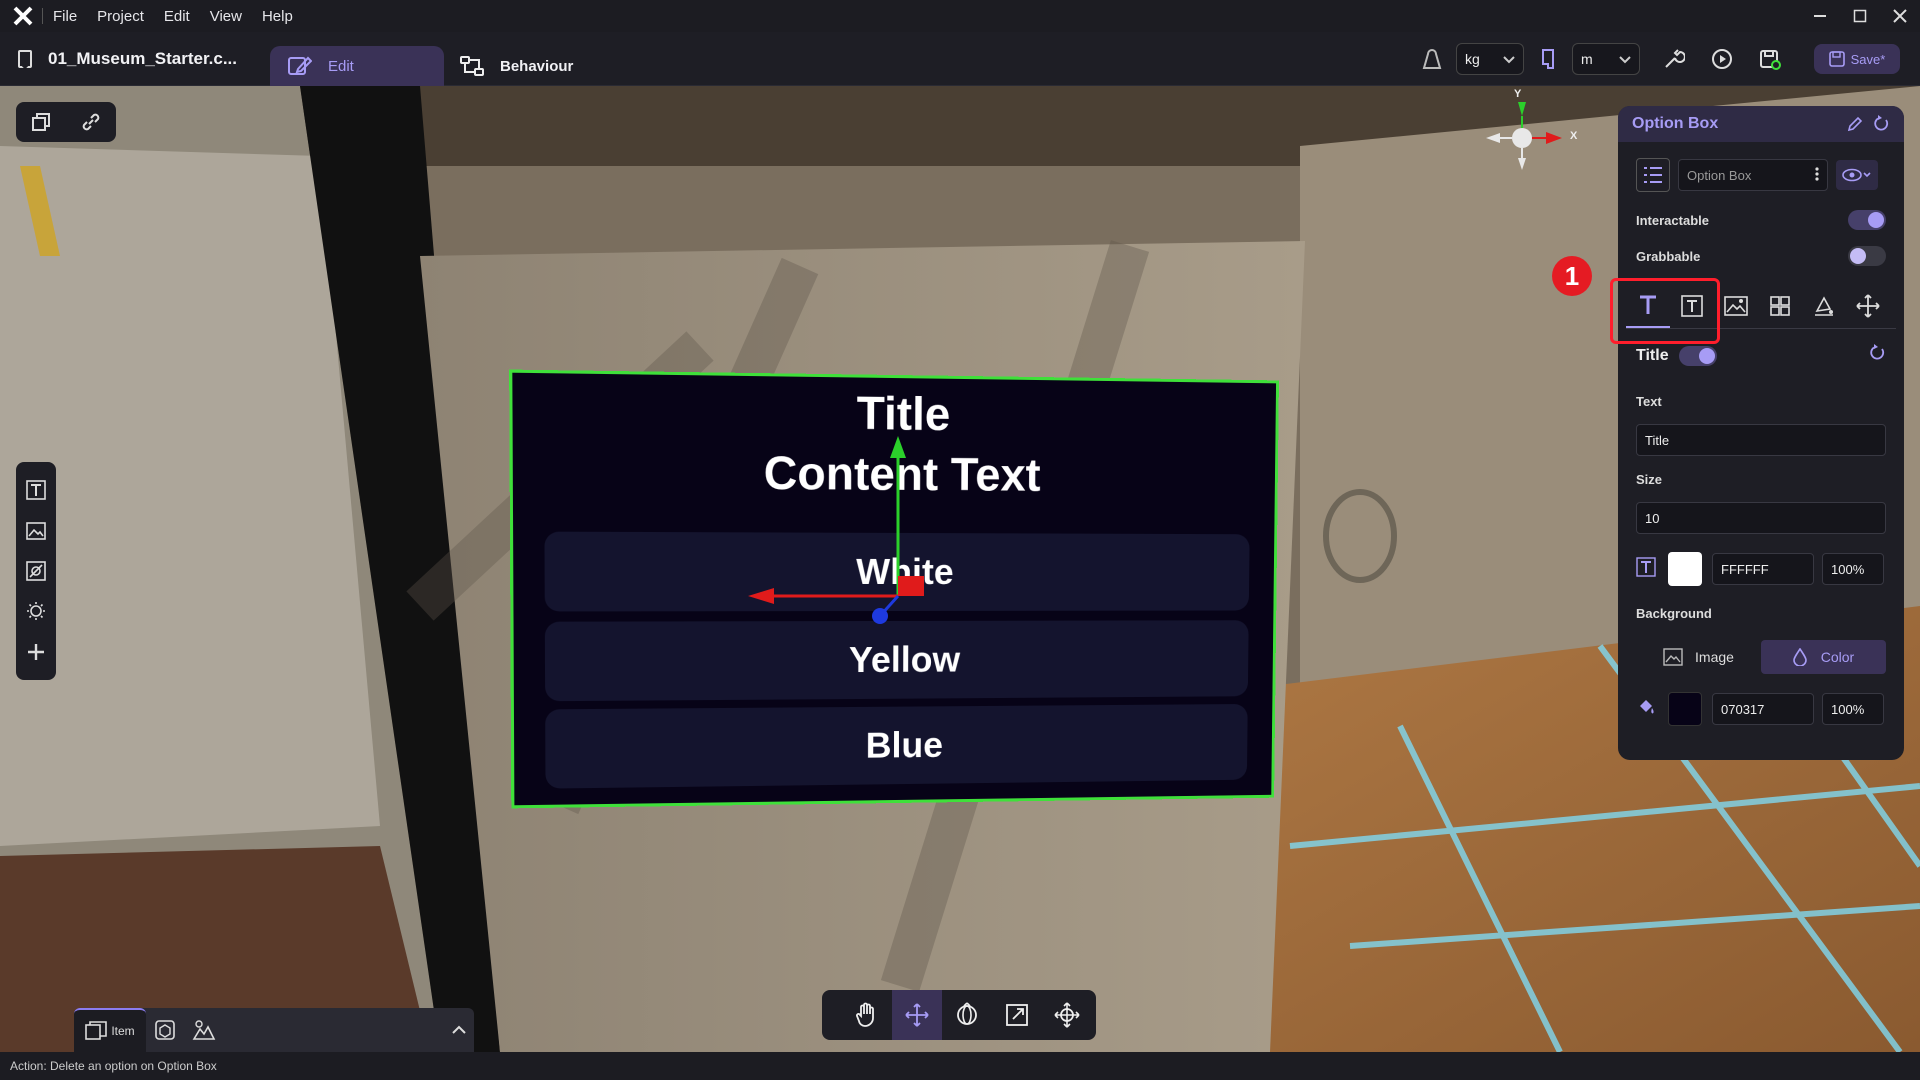 Image resolution: width=1920 pixels, height=1080 pixels. What do you see at coordinates (36, 490) in the screenshot?
I see `add-text-icon` at bounding box center [36, 490].